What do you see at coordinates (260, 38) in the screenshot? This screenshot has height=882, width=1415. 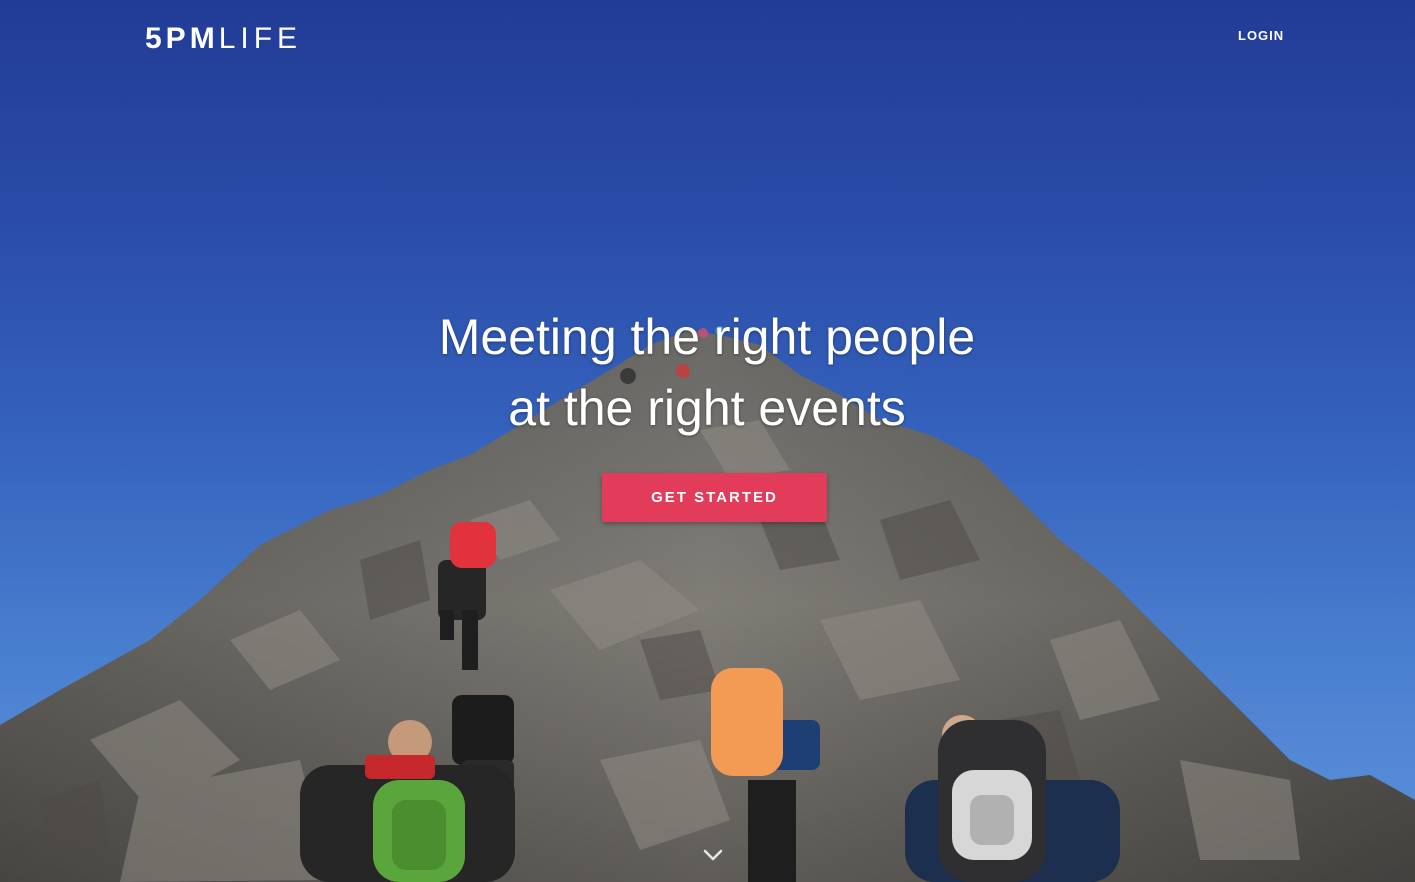 I see `logo-light-text: LIFE` at bounding box center [260, 38].